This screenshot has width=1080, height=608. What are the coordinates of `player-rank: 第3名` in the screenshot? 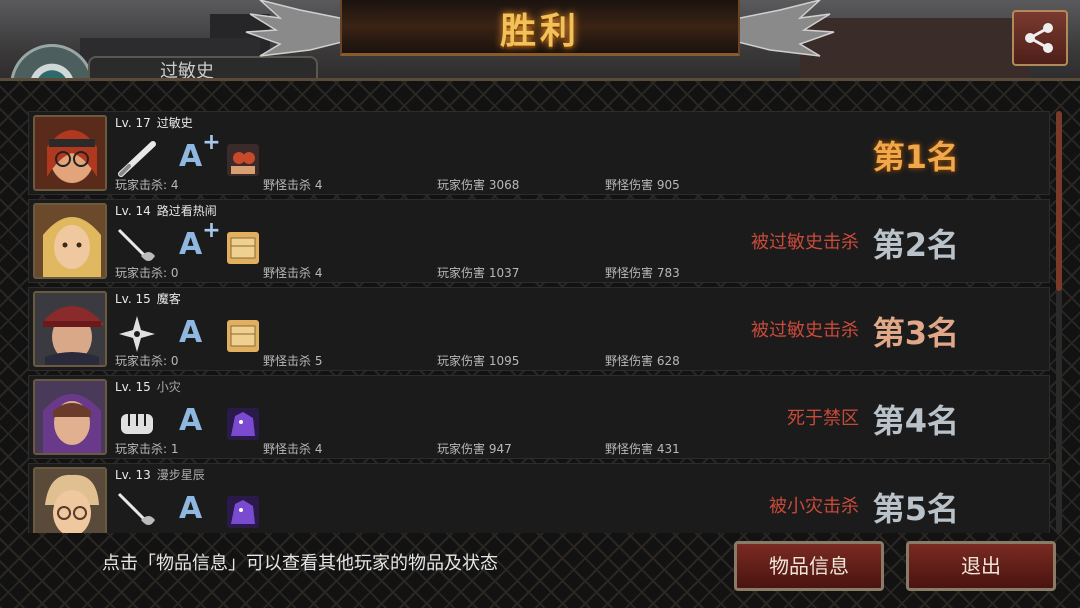 It's located at (915, 333).